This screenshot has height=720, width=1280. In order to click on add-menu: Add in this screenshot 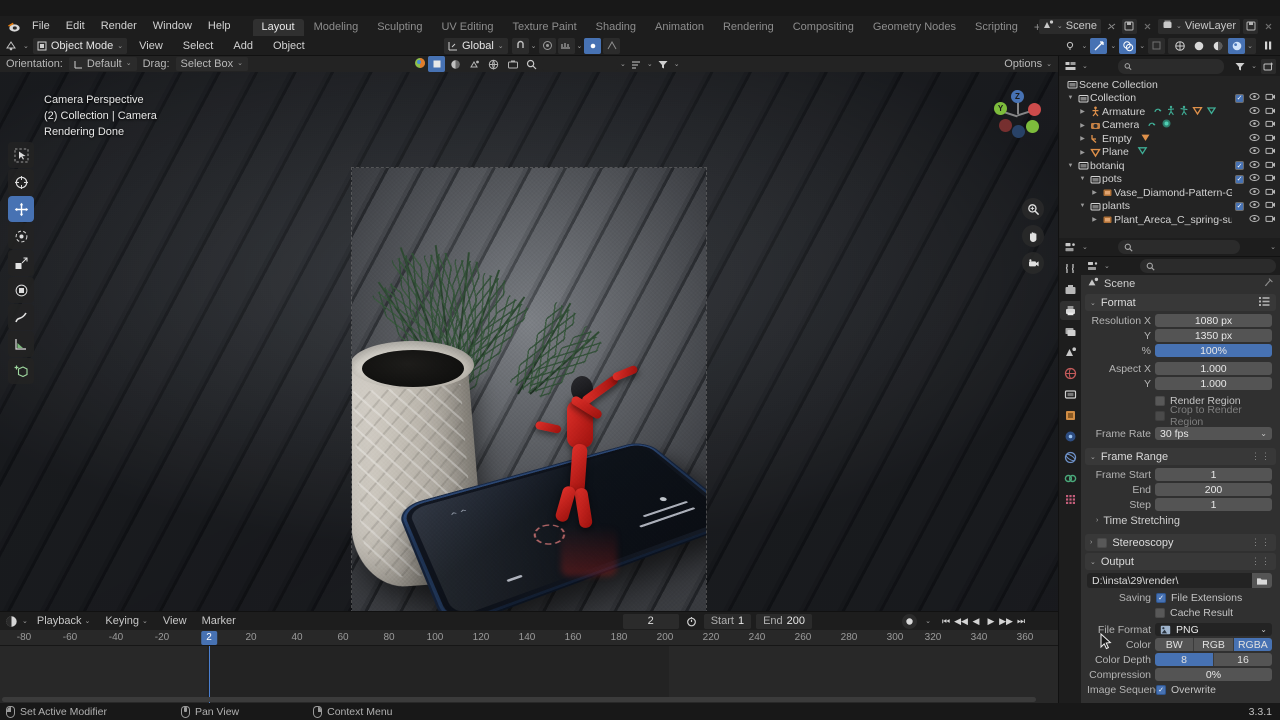, I will do `click(243, 46)`.